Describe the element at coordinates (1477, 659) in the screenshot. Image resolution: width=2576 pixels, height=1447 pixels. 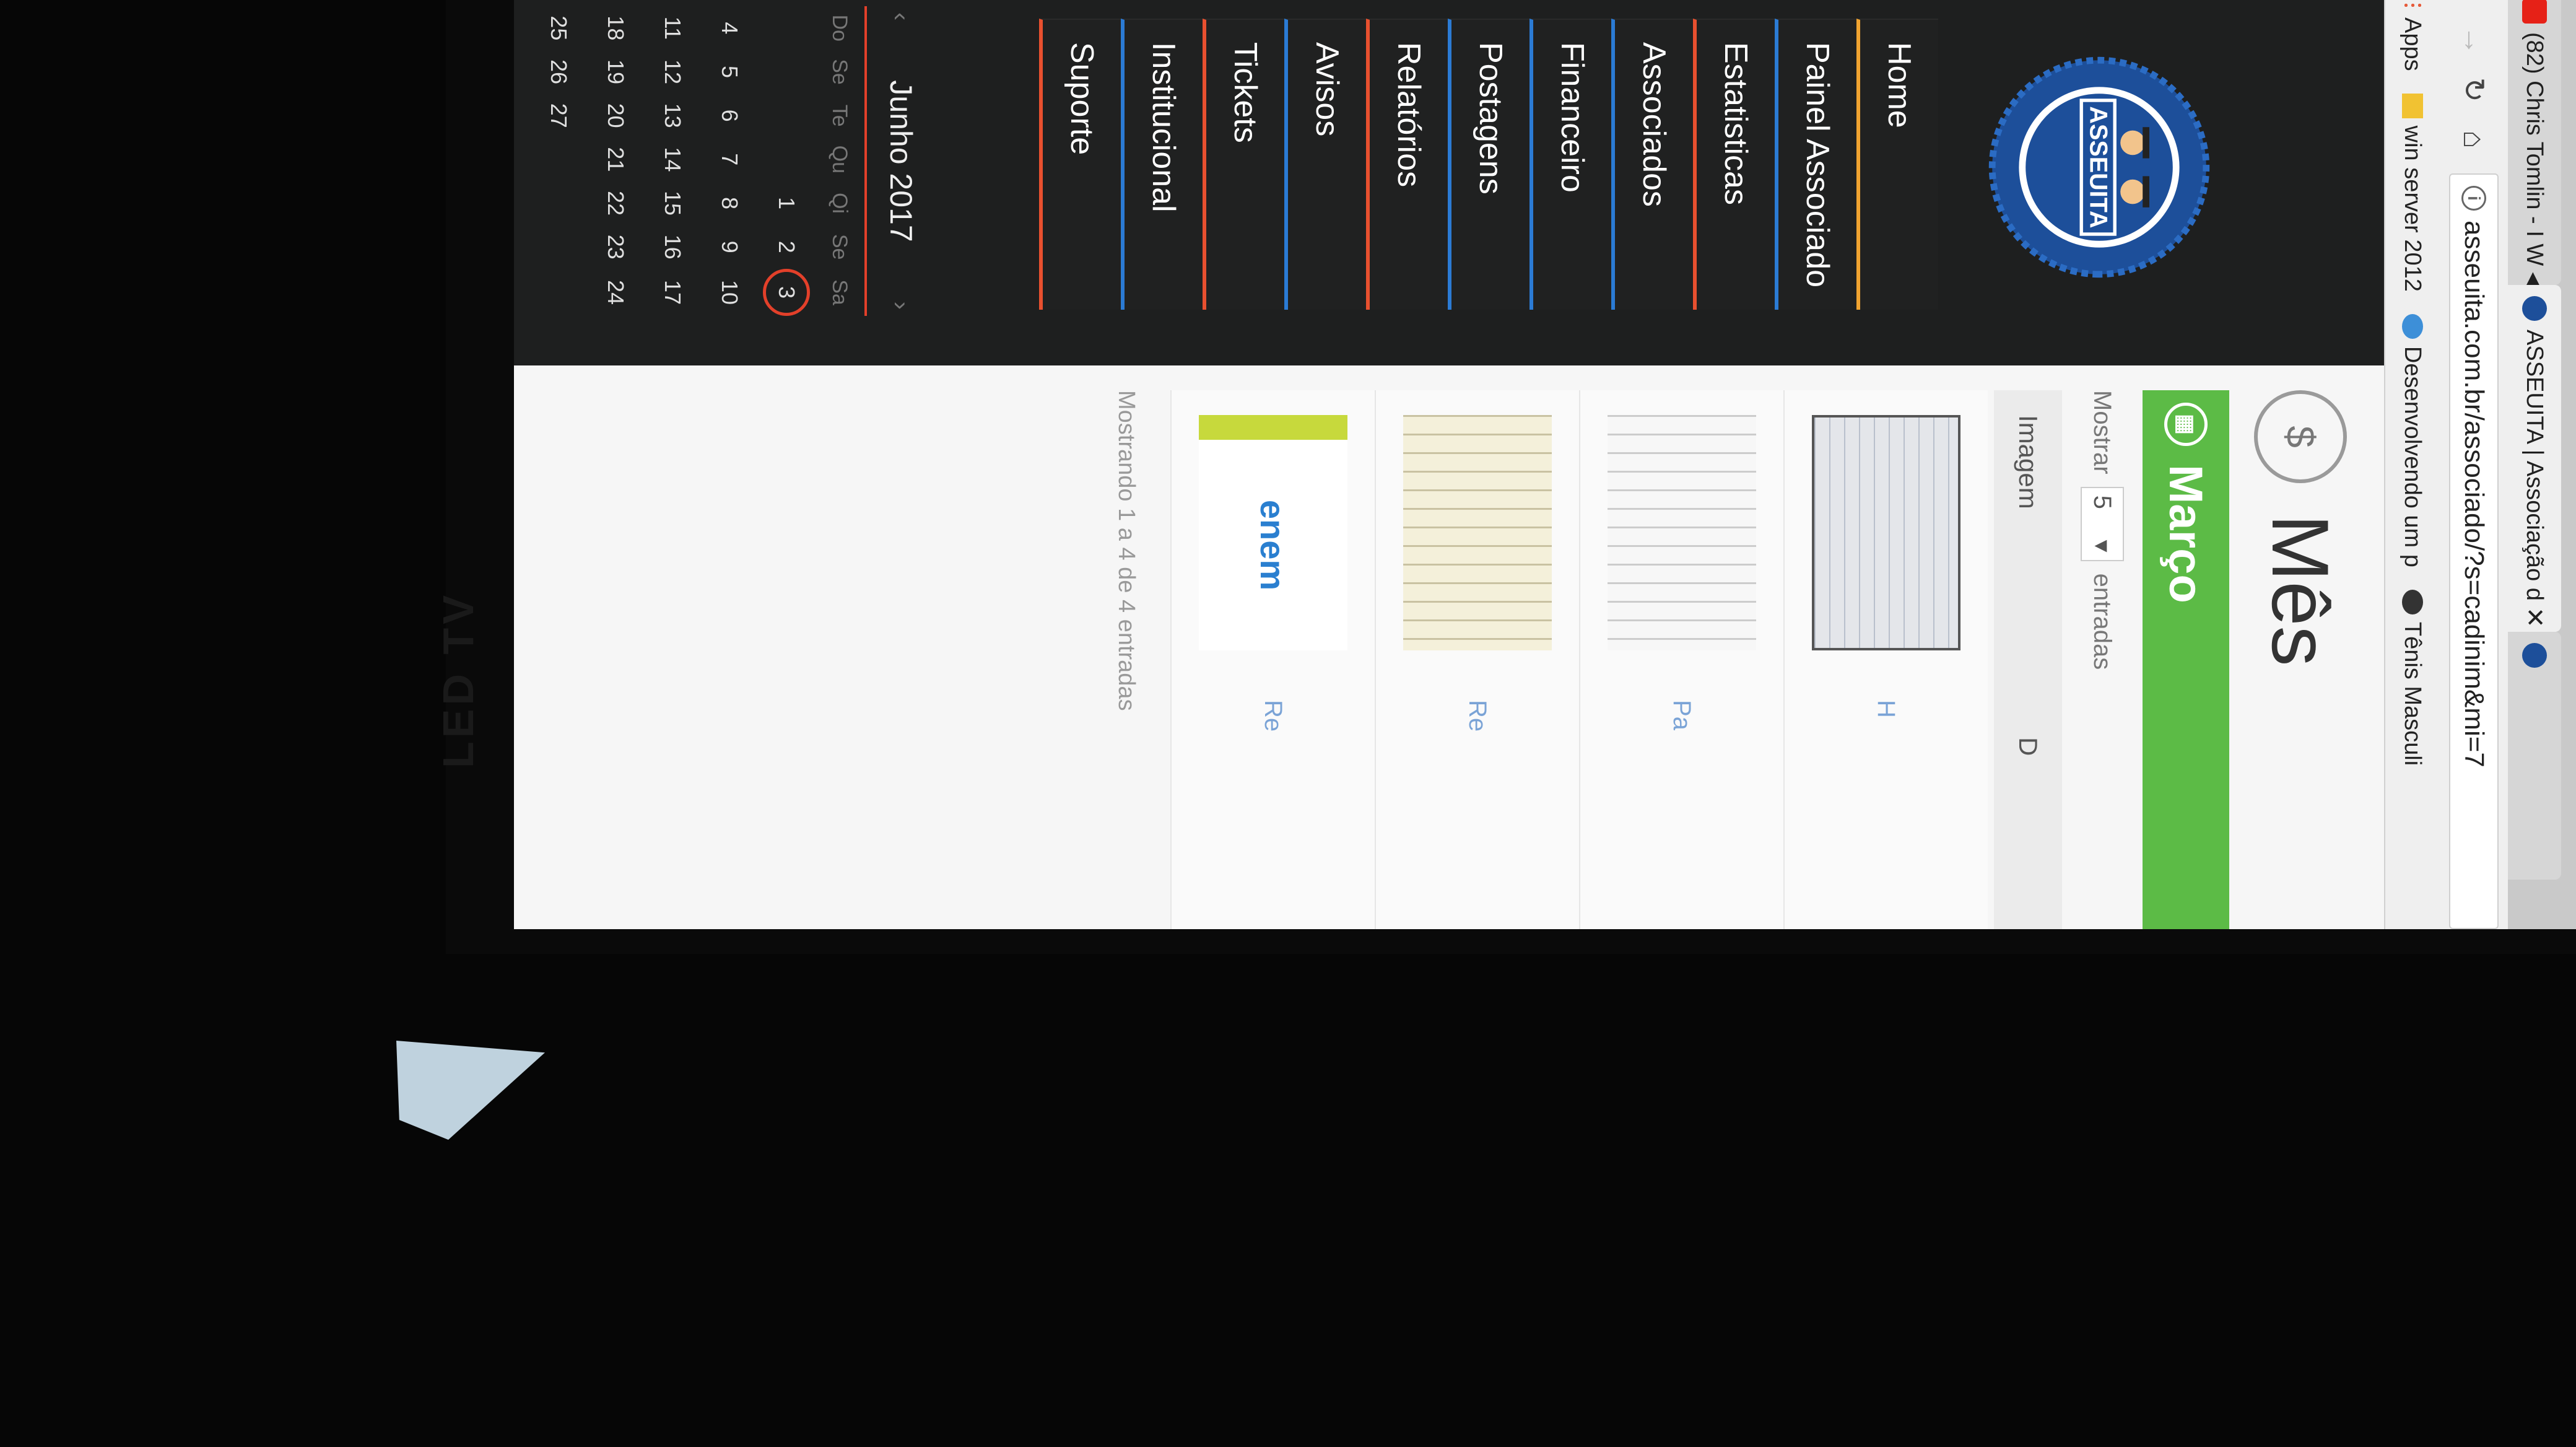
I see `table-row: Re` at that location.